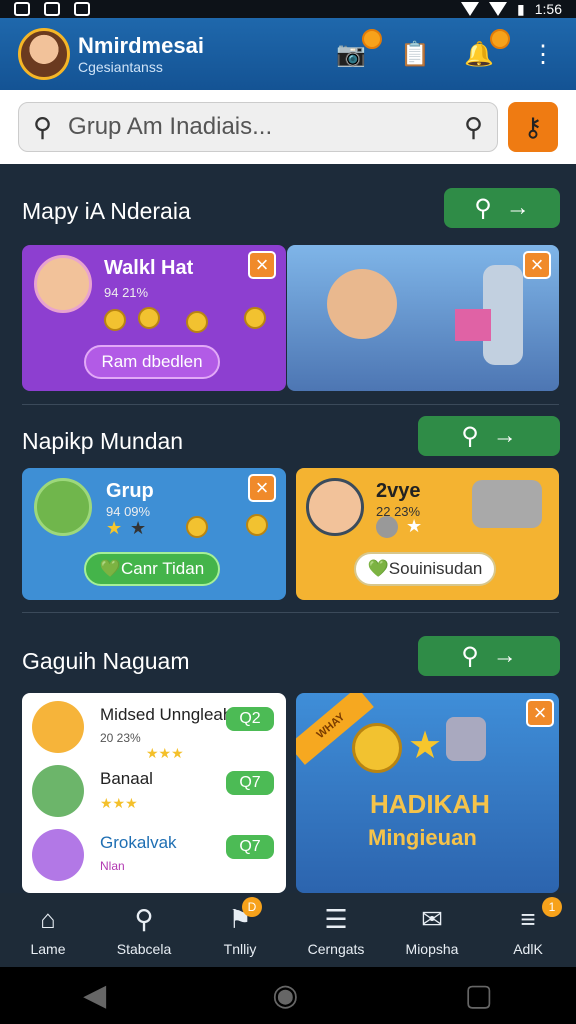 This screenshot has height=1024, width=576. Describe the element at coordinates (543, 54) in the screenshot. I see `more-vert-icon: ⋮` at that location.